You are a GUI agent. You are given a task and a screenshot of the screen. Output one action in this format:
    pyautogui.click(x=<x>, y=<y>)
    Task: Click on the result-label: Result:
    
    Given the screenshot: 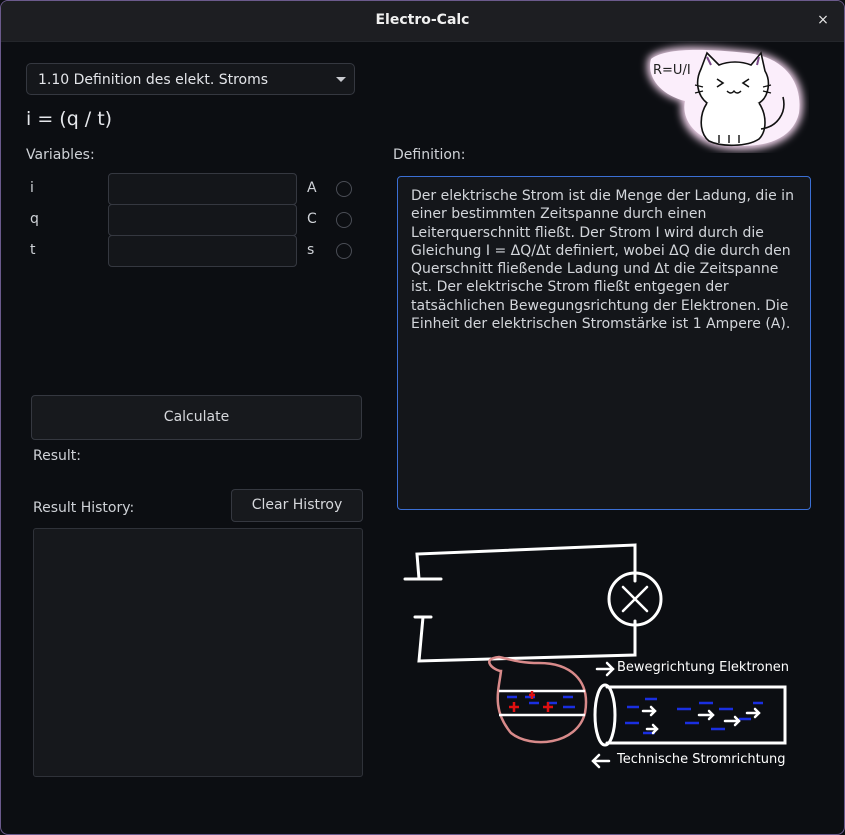 What is the action you would take?
    pyautogui.click(x=57, y=456)
    